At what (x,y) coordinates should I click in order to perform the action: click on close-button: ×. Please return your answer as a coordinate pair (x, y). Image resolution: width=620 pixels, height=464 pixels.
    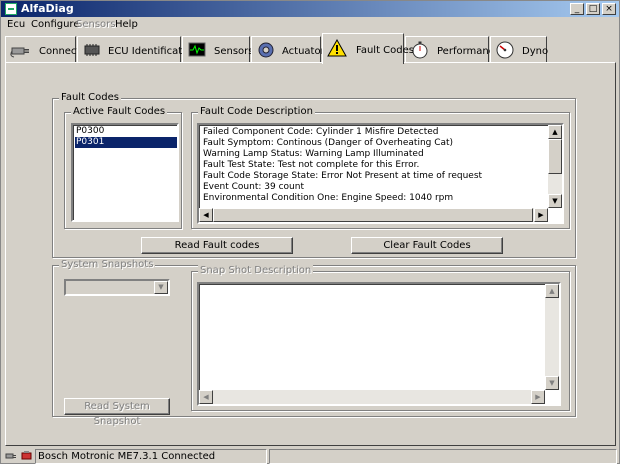
    Looking at the image, I should click on (609, 9).